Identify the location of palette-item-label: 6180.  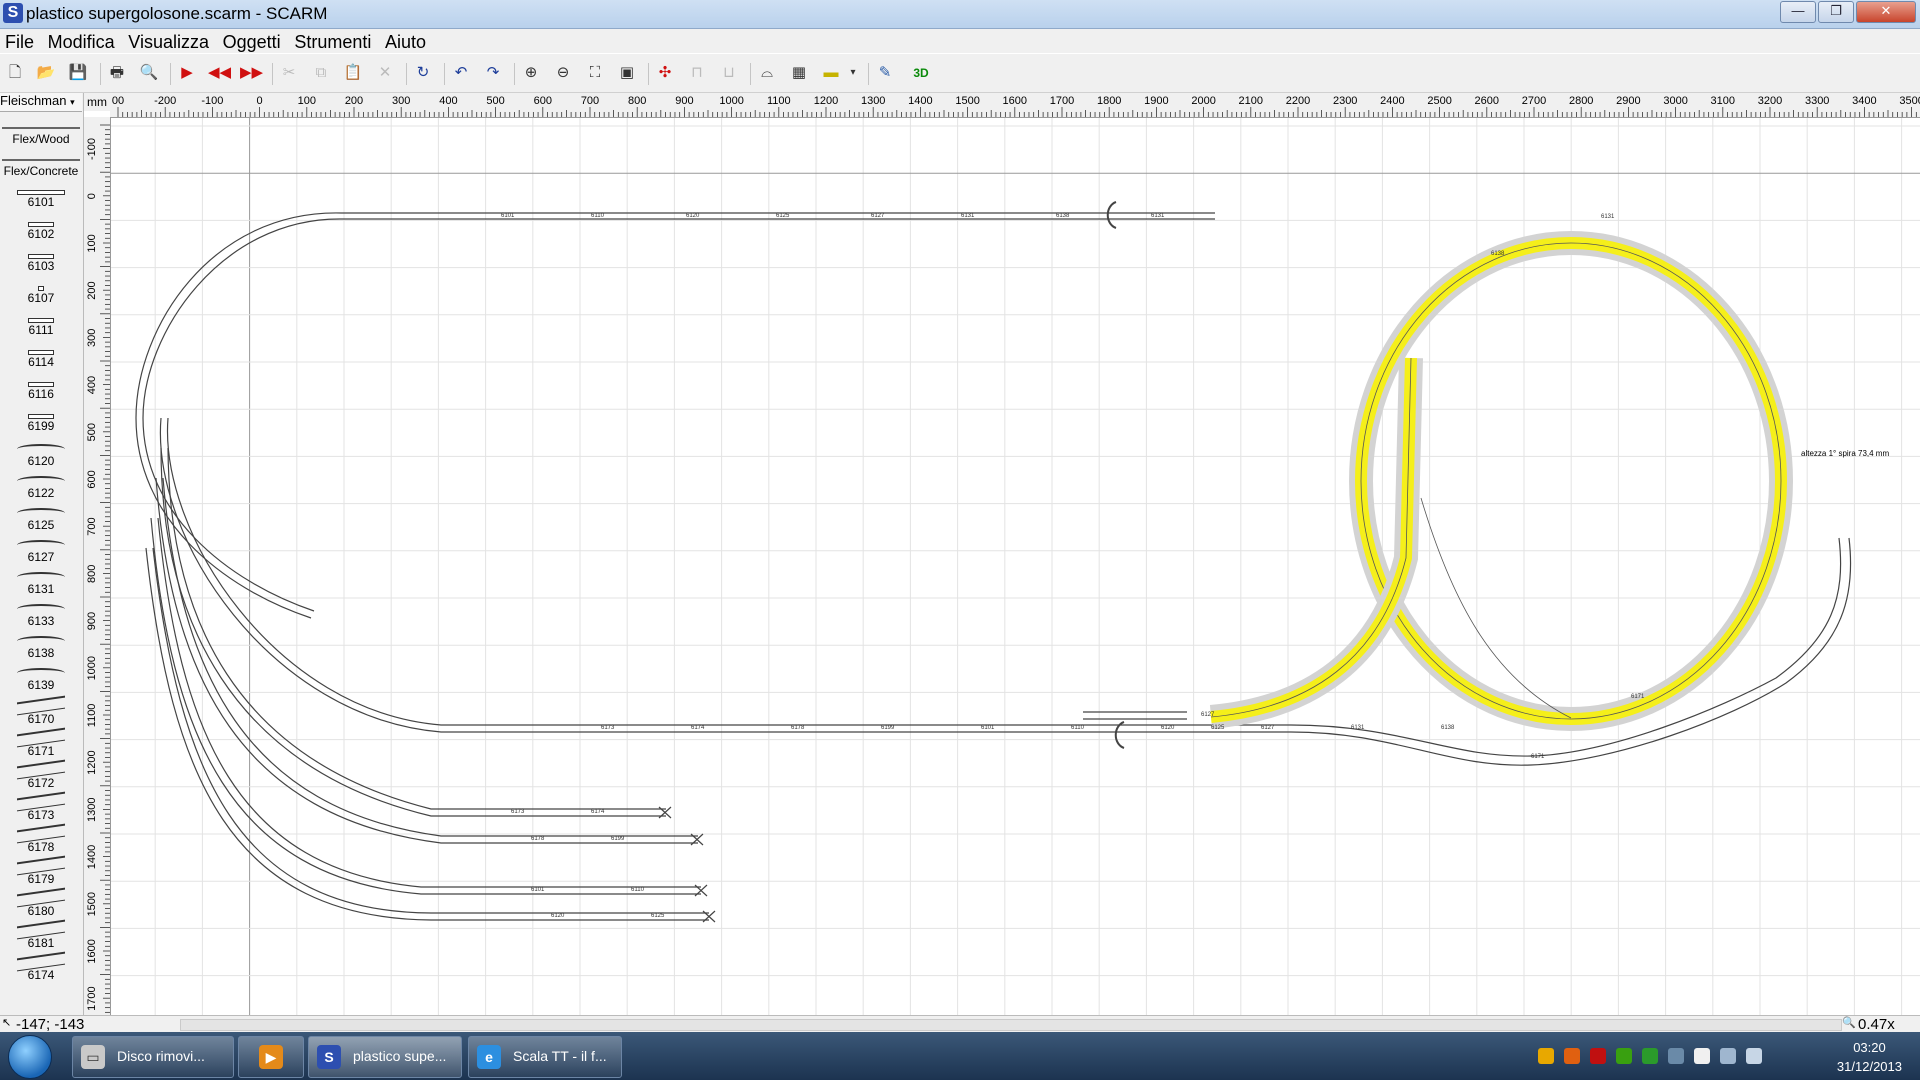
(41, 911).